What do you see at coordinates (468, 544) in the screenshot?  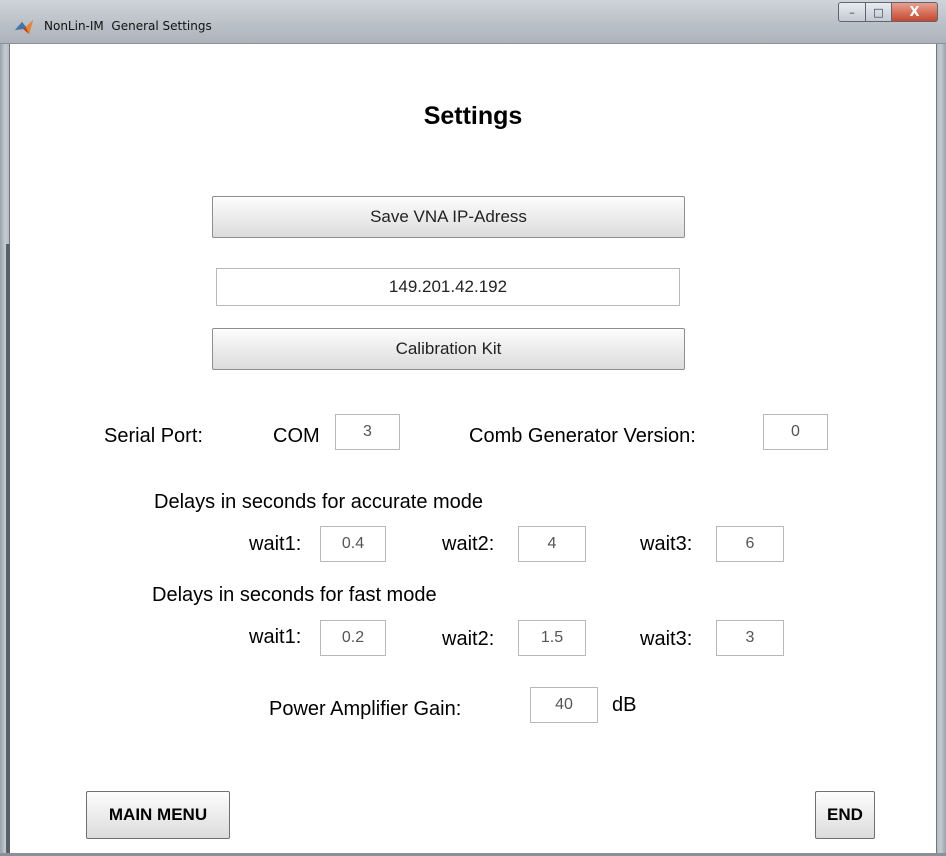 I see `accurate-wait2-label: wait2:` at bounding box center [468, 544].